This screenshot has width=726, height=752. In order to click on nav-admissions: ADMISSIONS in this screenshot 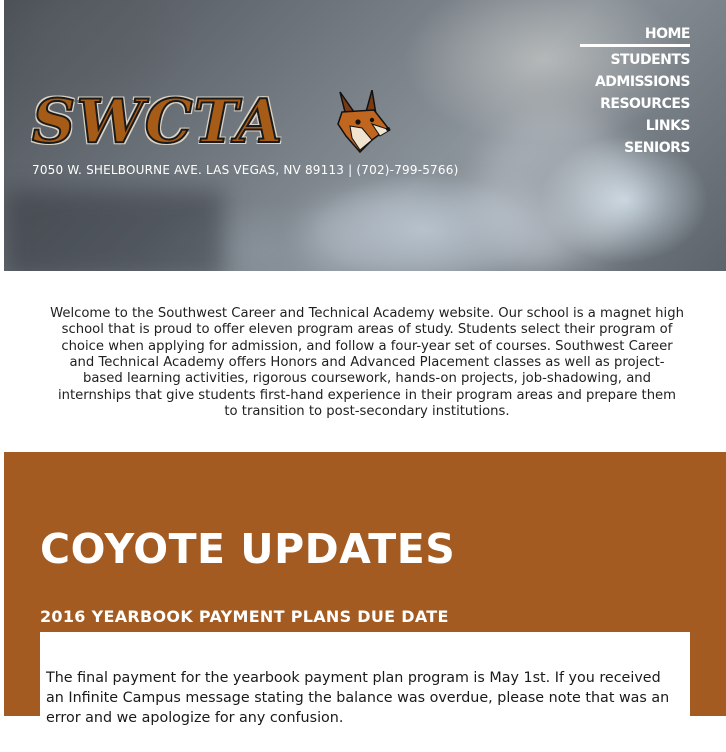, I will do `click(635, 82)`.